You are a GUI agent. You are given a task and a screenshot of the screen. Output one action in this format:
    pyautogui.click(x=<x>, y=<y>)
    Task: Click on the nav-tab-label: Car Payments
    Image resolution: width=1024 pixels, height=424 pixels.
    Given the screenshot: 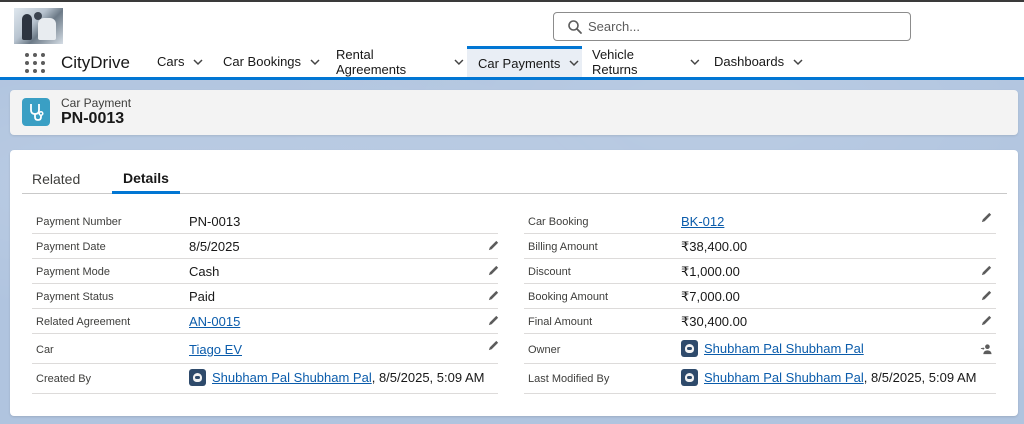 What is the action you would take?
    pyautogui.click(x=519, y=63)
    